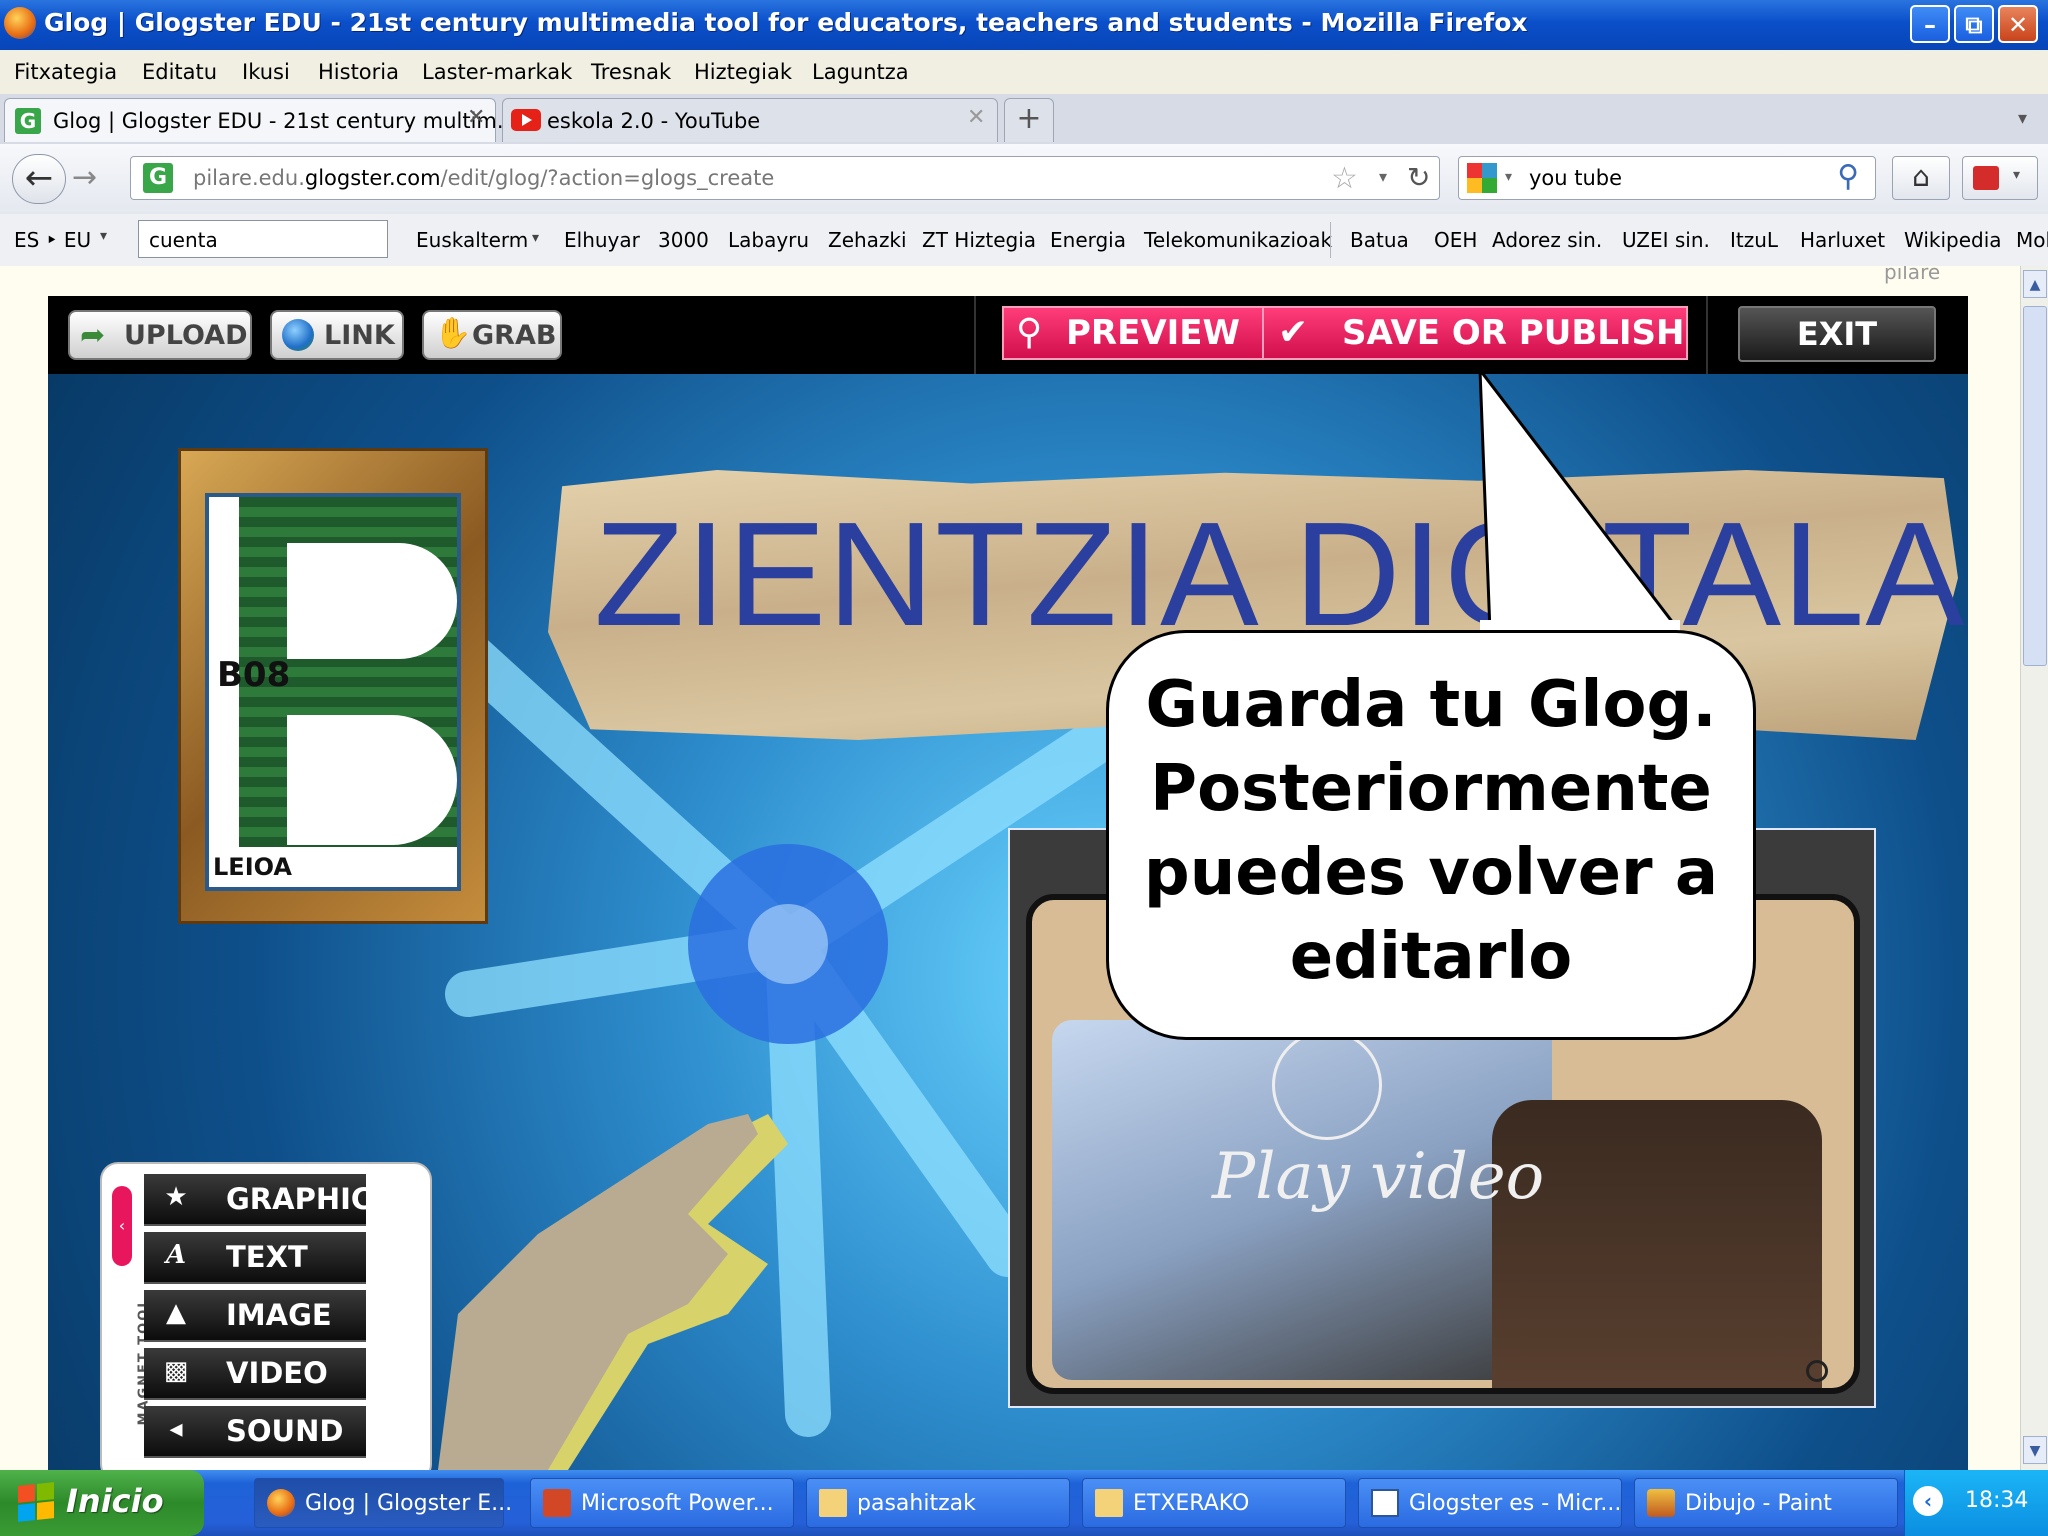 Image resolution: width=2048 pixels, height=1536 pixels. Describe the element at coordinates (1475, 333) in the screenshot. I see `save-or-publish-button: ✔ SAVE OR PUBLISH` at that location.